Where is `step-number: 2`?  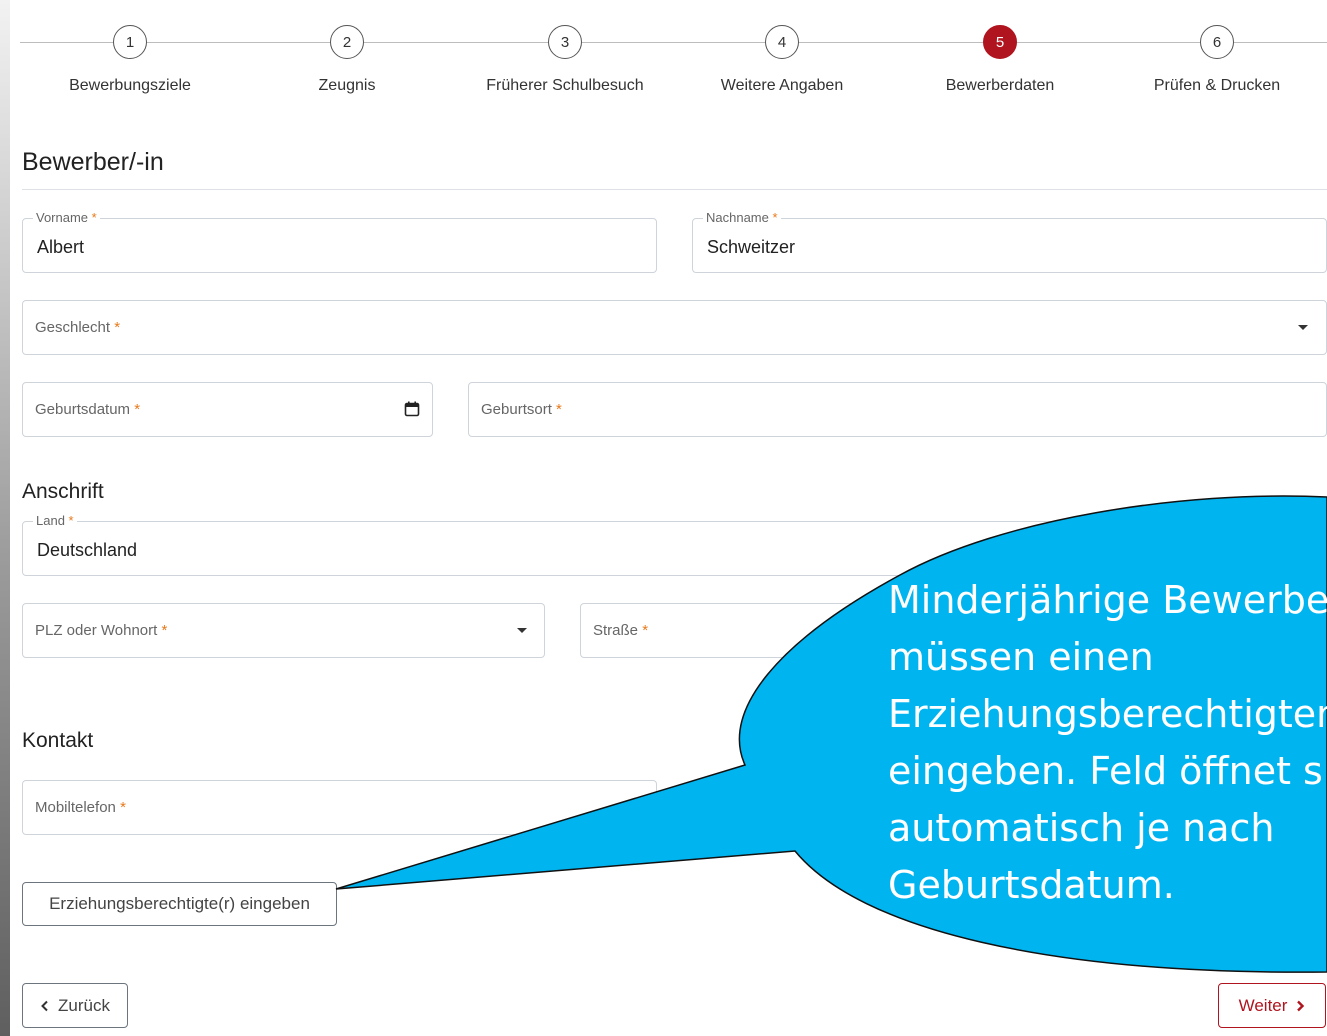 step-number: 2 is located at coordinates (347, 42).